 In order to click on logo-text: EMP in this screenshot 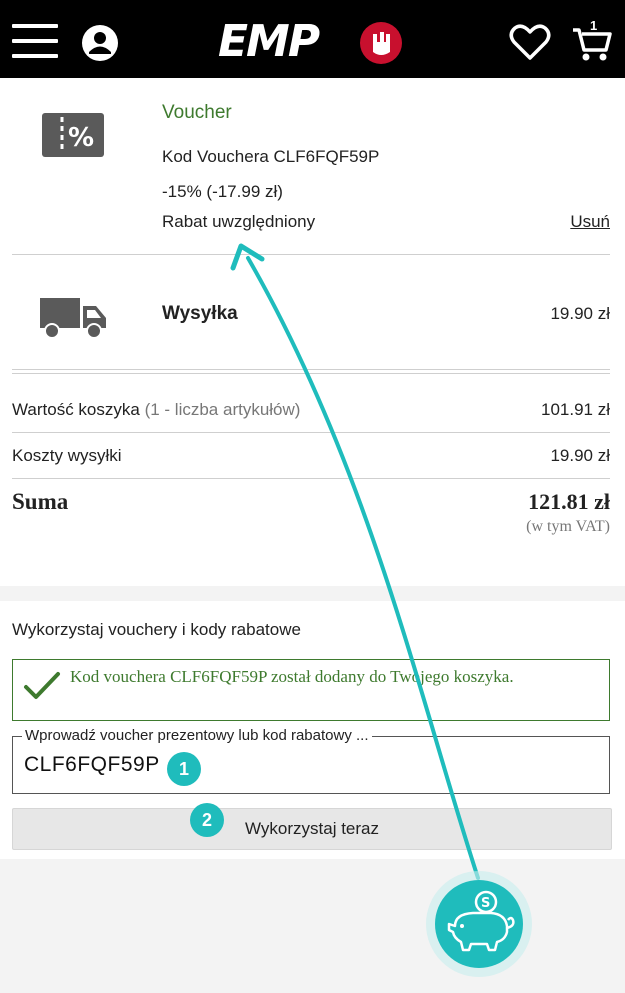, I will do `click(269, 41)`.